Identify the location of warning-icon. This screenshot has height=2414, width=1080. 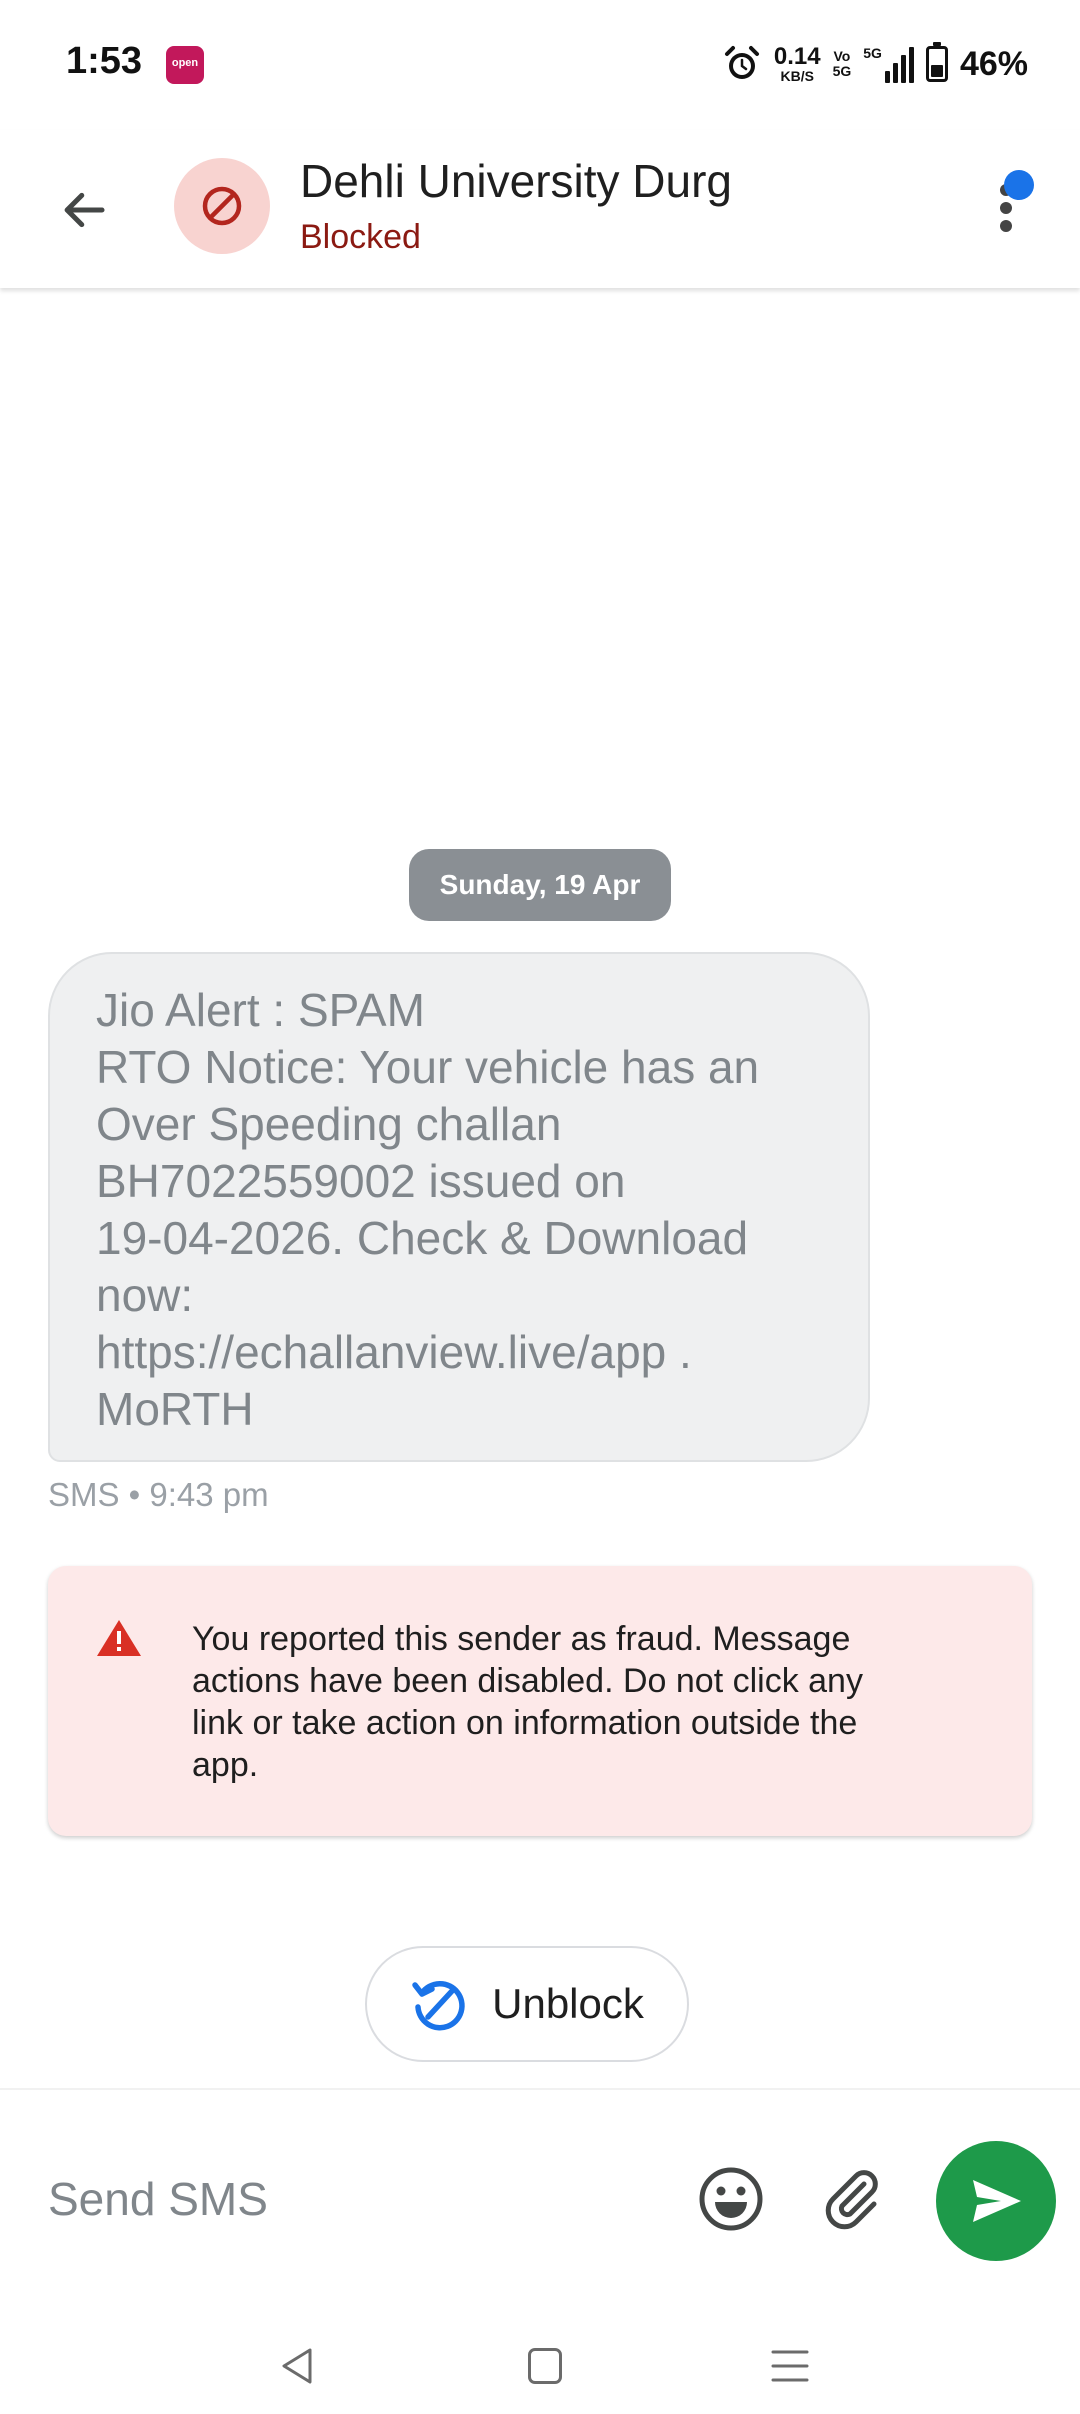
(119, 1638).